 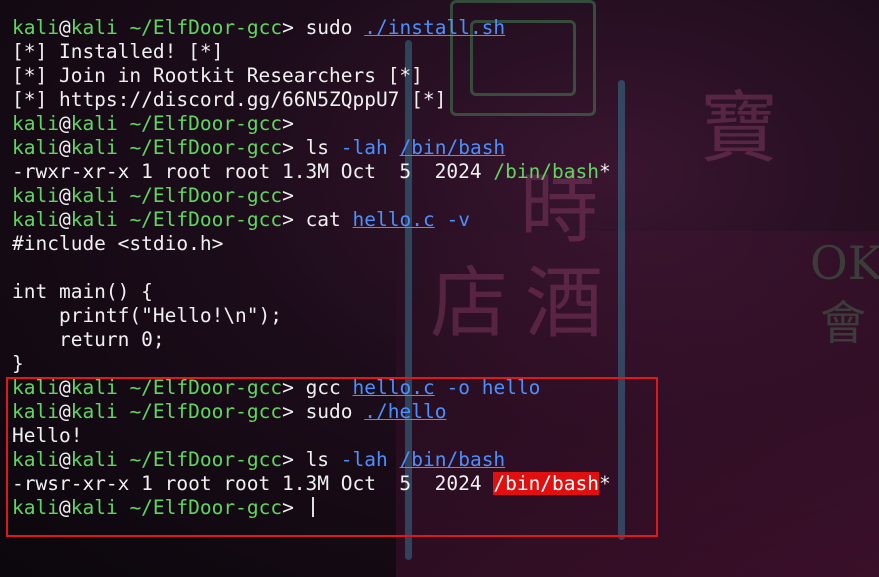 I want to click on output-line: #include <stdio.h>, so click(x=311, y=244).